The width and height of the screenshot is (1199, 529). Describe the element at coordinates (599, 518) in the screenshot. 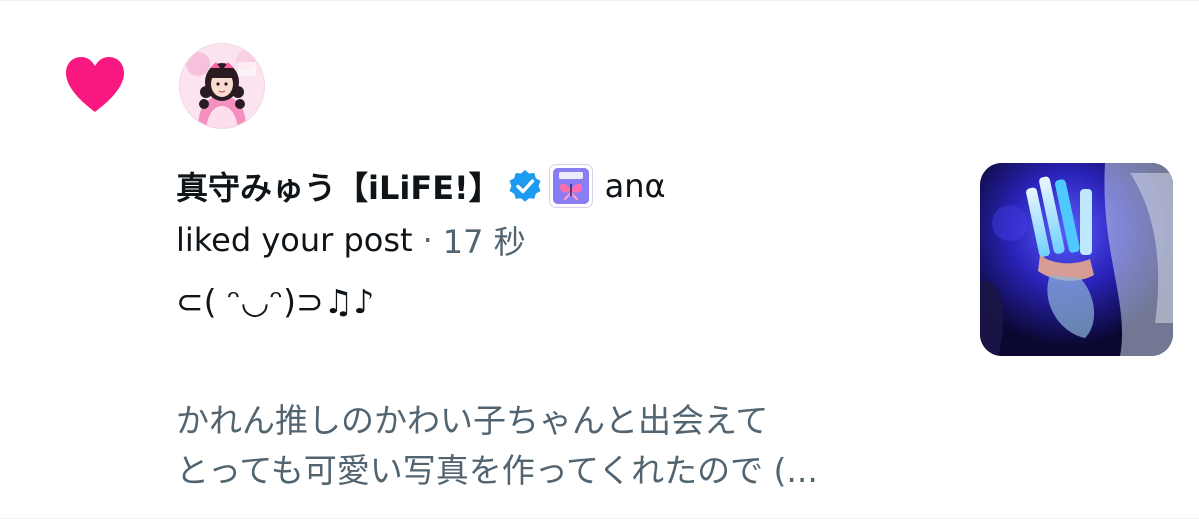

I see `bottom-divider` at that location.